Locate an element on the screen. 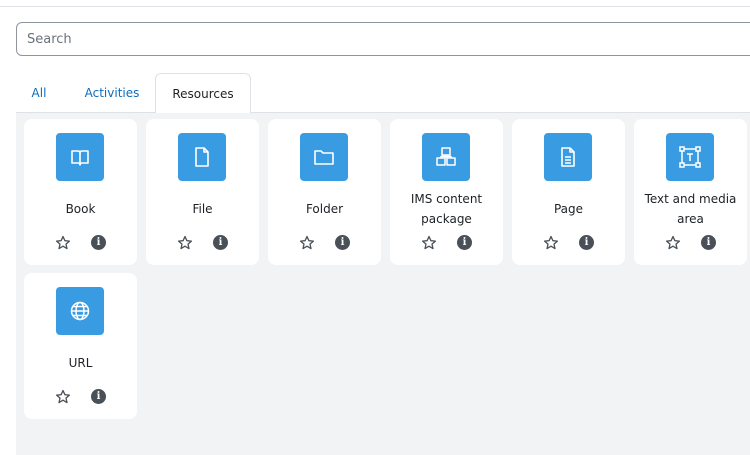 The height and width of the screenshot is (455, 750). tab-all: All is located at coordinates (39, 93).